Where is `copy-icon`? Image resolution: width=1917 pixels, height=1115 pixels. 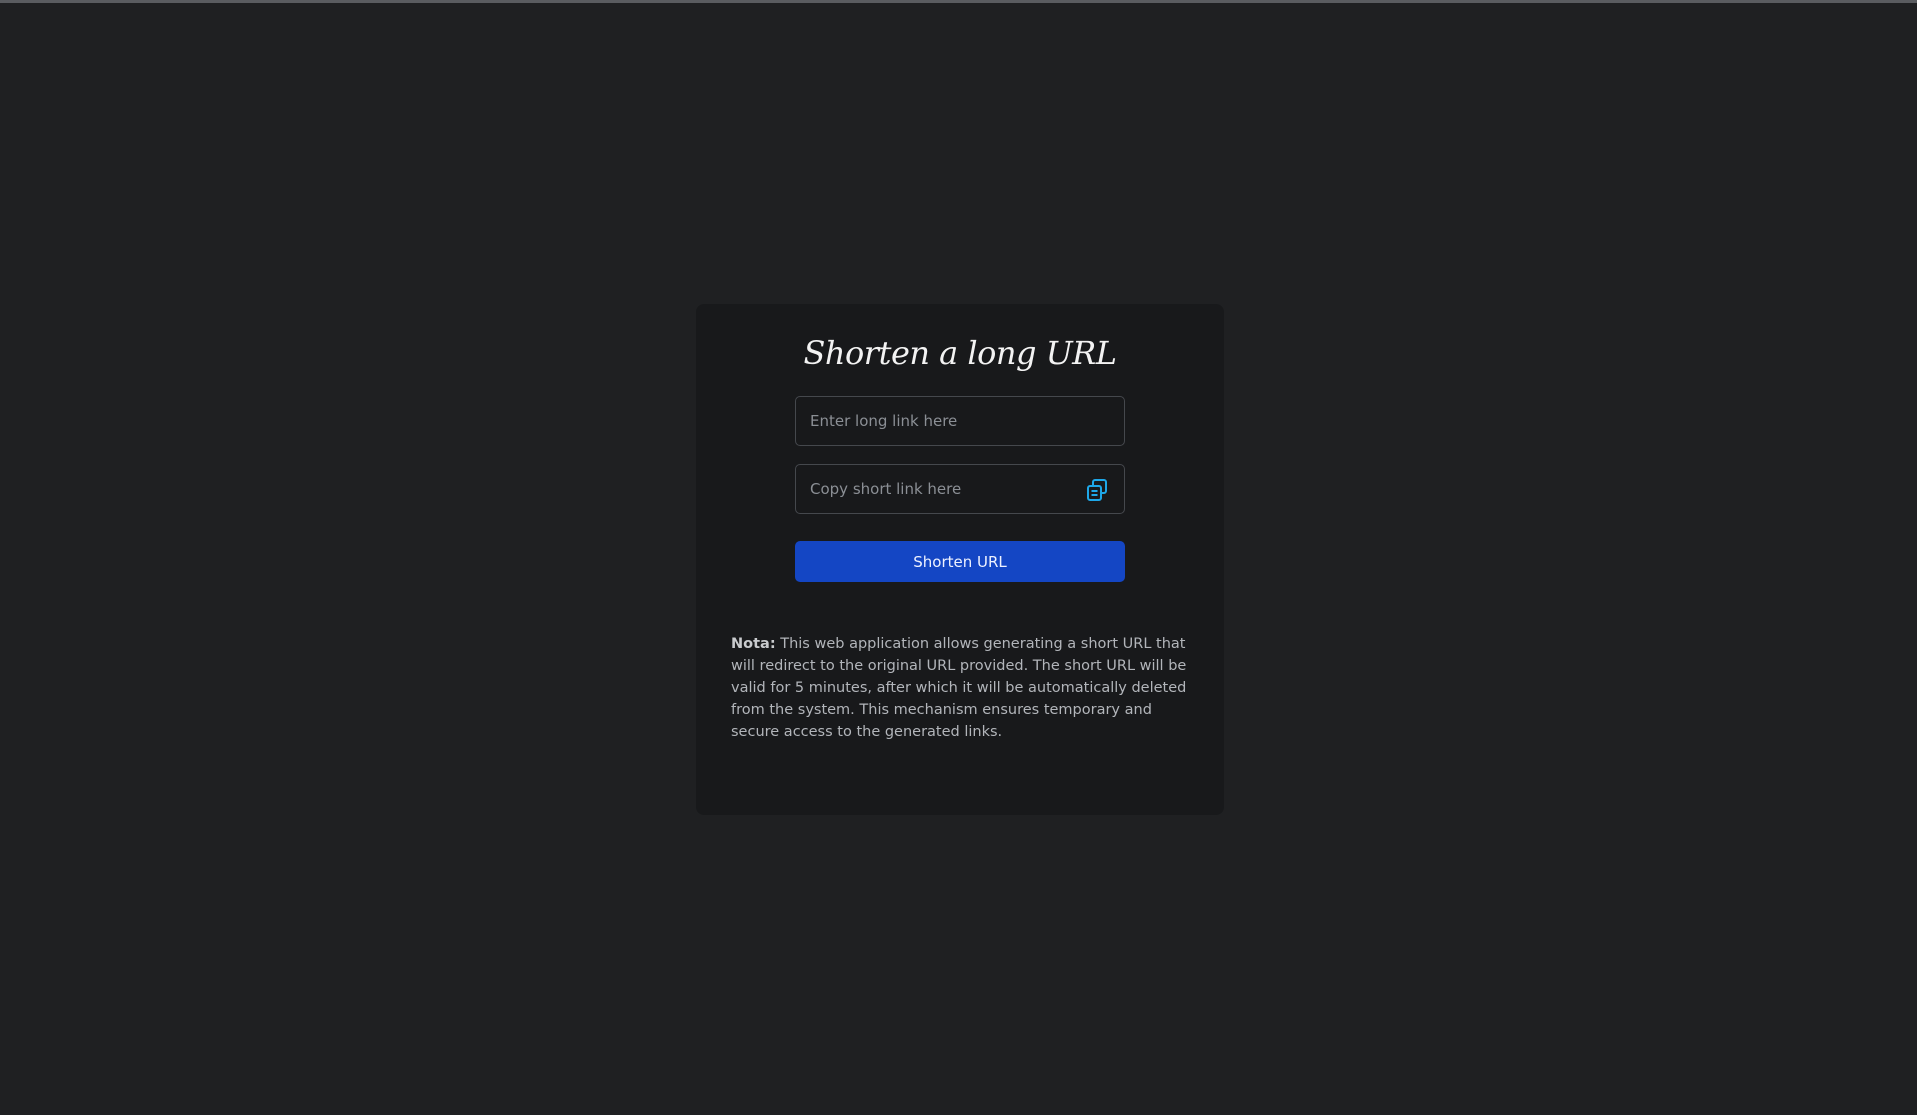 copy-icon is located at coordinates (1097, 490).